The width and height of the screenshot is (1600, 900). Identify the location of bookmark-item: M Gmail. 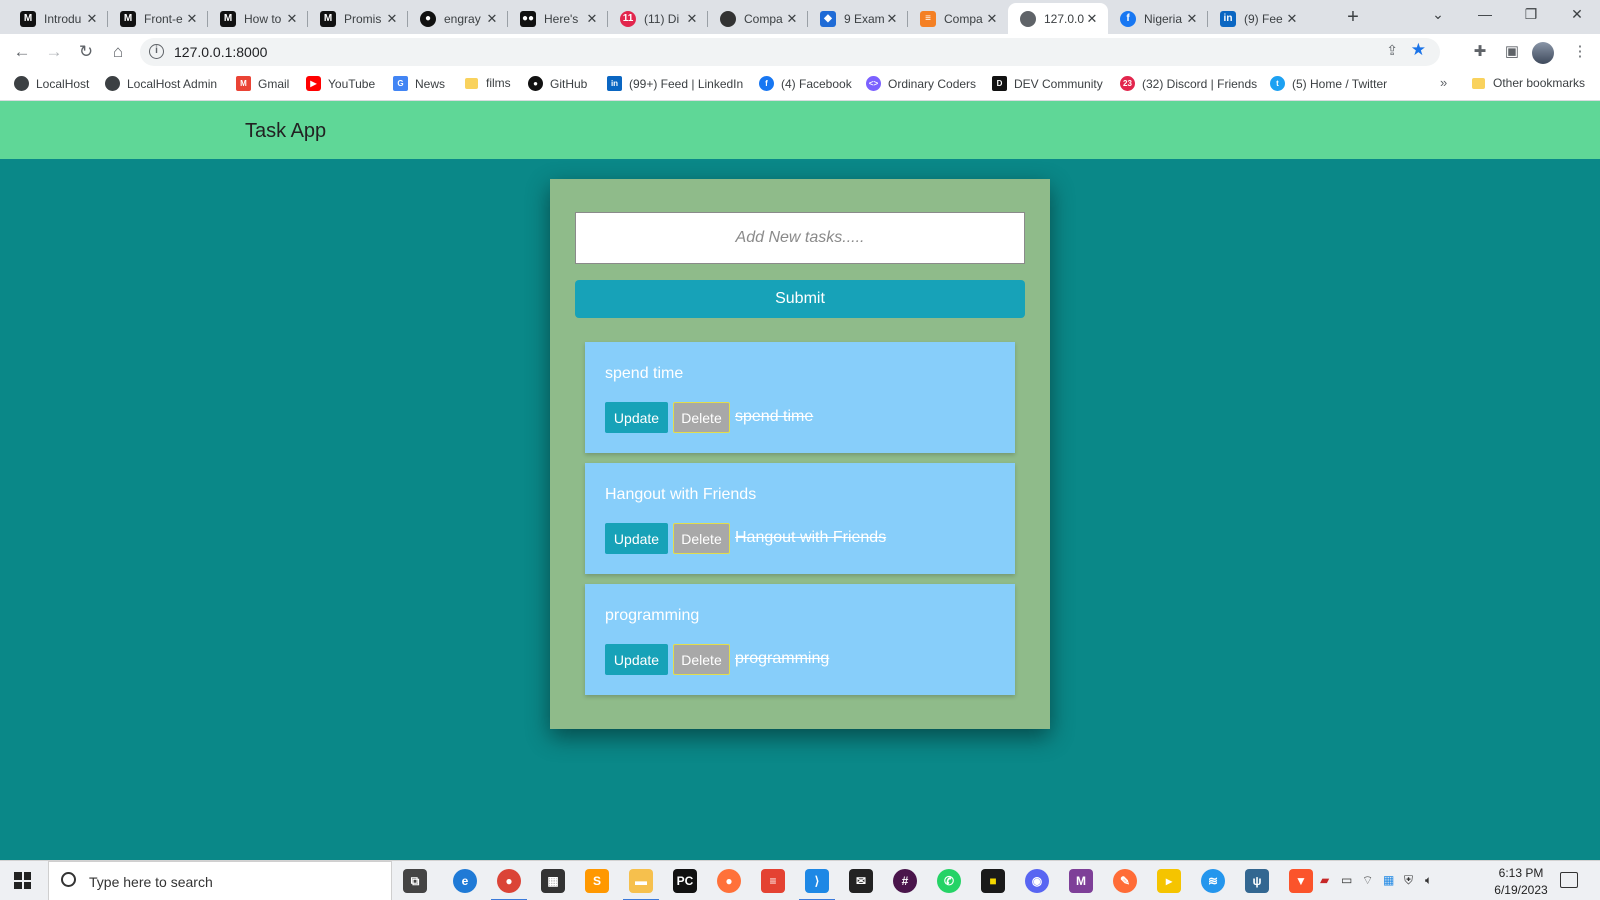
(262, 83).